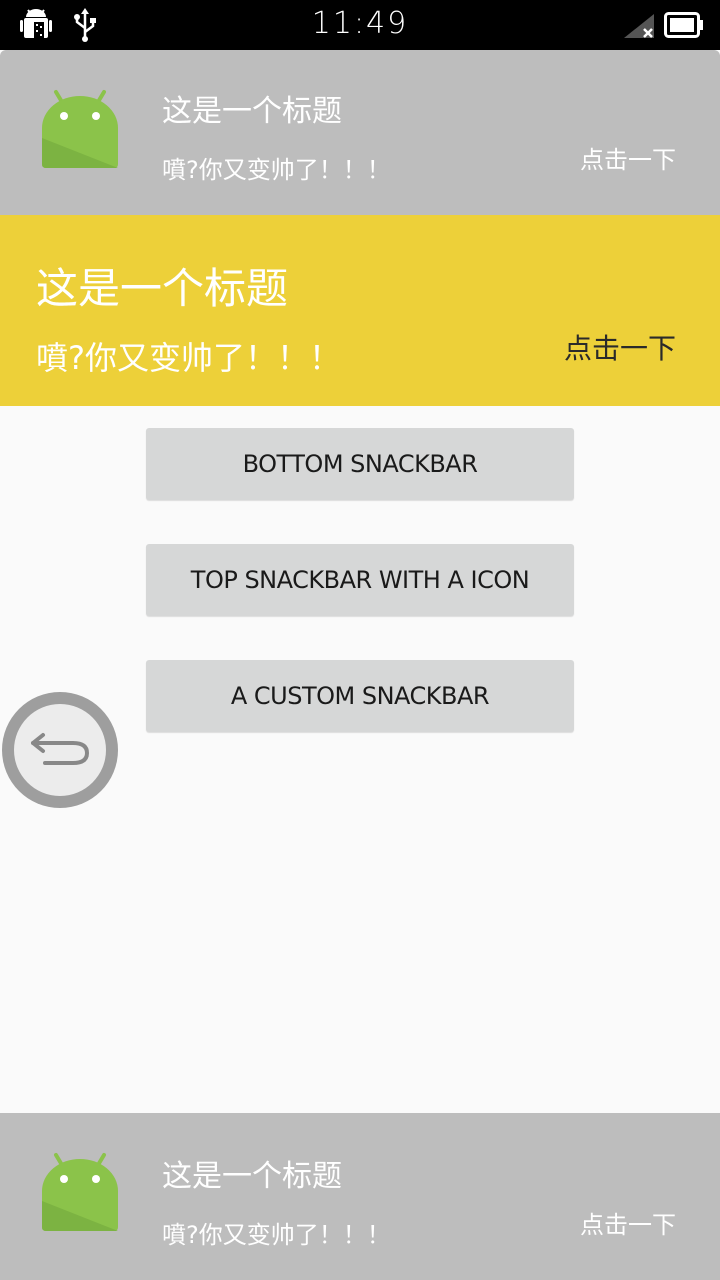 The width and height of the screenshot is (720, 1280). Describe the element at coordinates (360, 132) in the screenshot. I see `top-snackbar: 这是一个标题 噴?你又变帅了！！！ 点击一下` at that location.